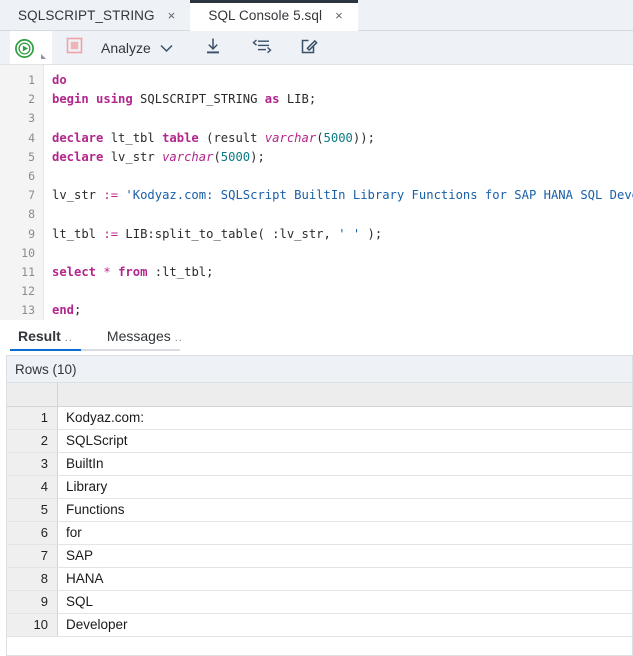  Describe the element at coordinates (217, 156) in the screenshot. I see `code-token: (` at that location.